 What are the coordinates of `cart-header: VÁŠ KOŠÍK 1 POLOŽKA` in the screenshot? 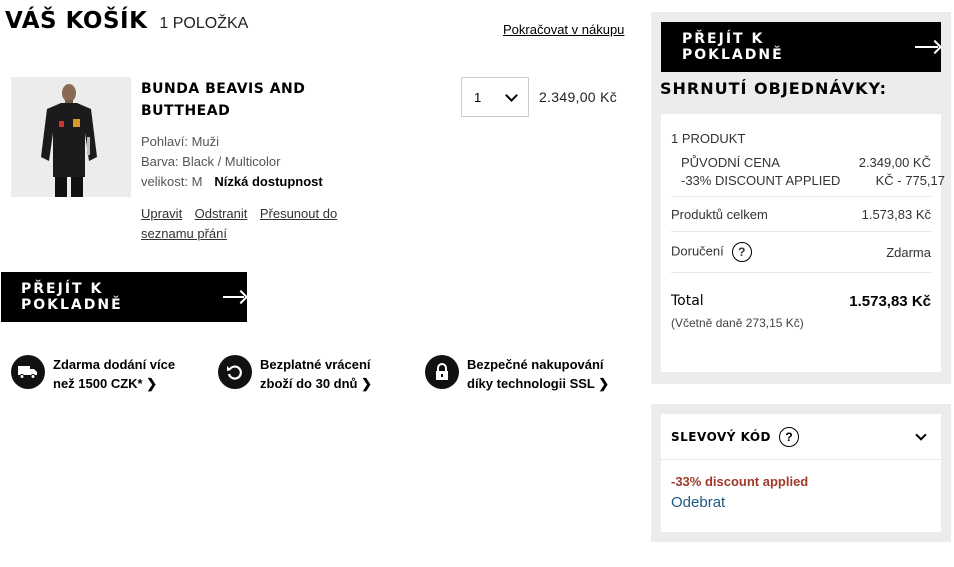 It's located at (126, 21).